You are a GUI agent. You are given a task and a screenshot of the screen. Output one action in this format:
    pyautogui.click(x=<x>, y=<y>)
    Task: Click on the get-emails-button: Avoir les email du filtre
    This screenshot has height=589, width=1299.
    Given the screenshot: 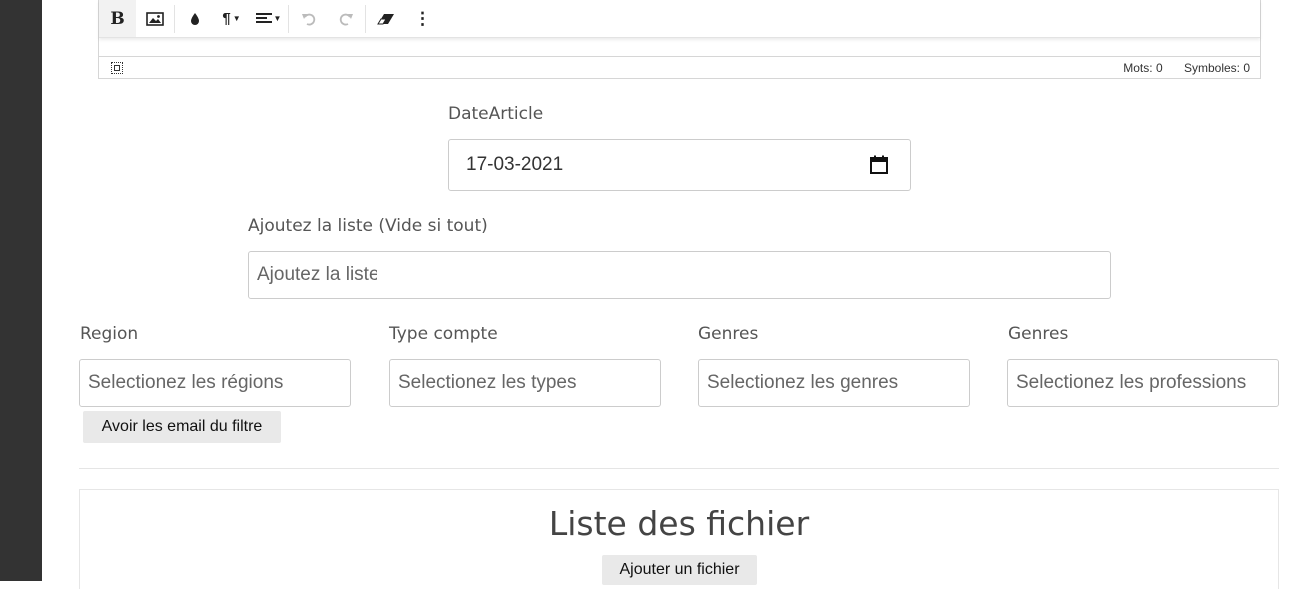 What is the action you would take?
    pyautogui.click(x=182, y=427)
    